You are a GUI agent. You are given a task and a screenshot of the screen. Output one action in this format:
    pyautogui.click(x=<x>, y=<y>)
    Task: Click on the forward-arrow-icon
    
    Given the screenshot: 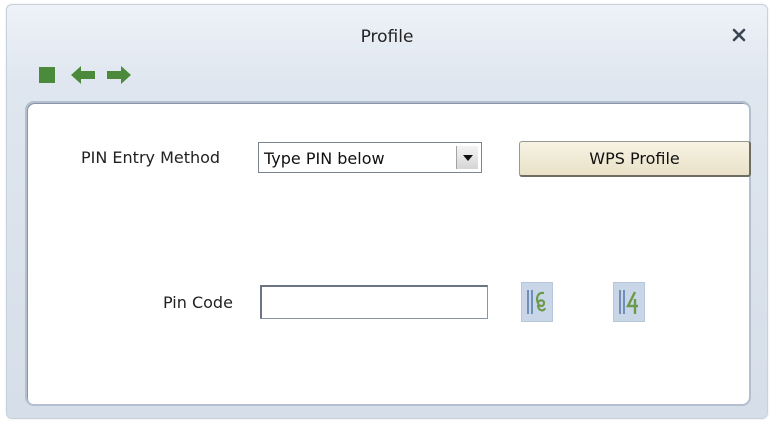 What is the action you would take?
    pyautogui.click(x=119, y=75)
    